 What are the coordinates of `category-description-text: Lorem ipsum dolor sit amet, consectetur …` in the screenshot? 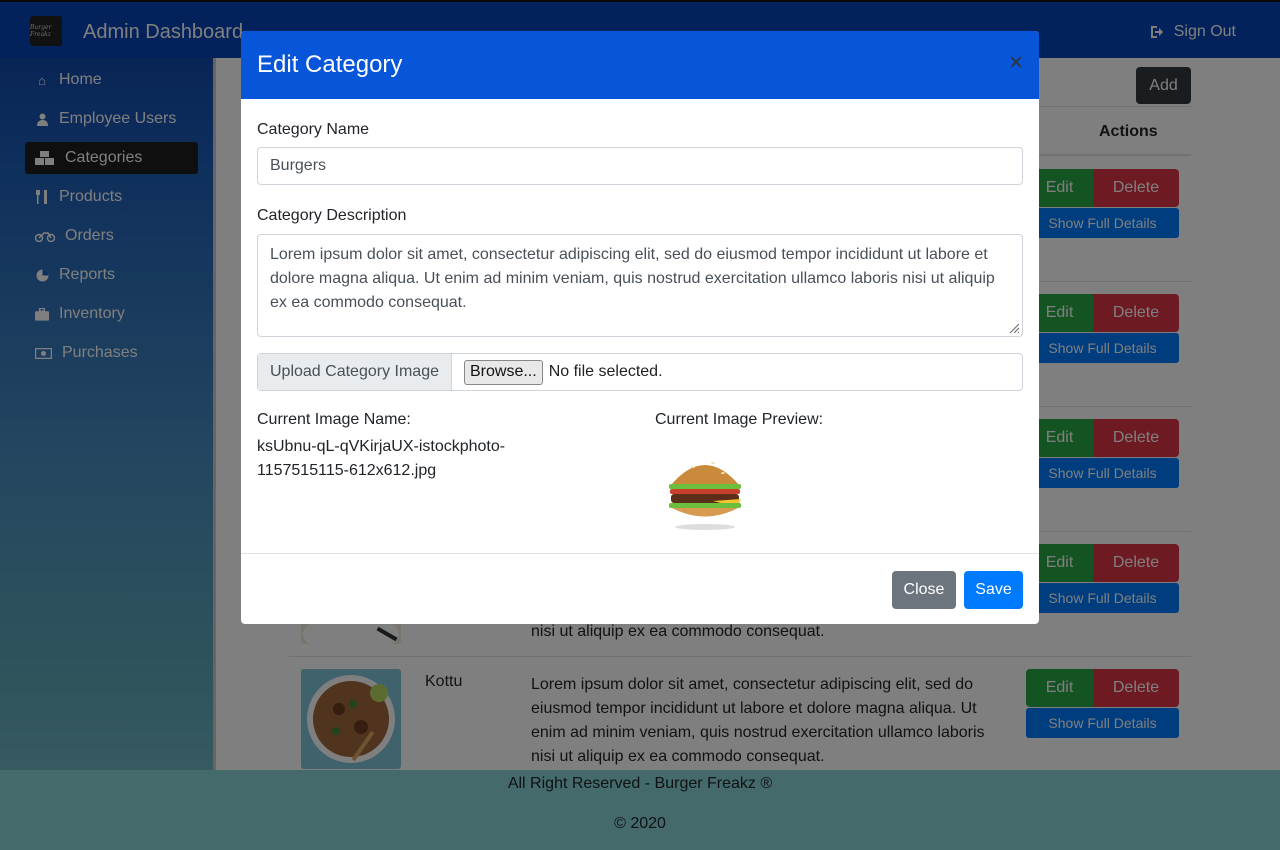 It's located at (632, 278).